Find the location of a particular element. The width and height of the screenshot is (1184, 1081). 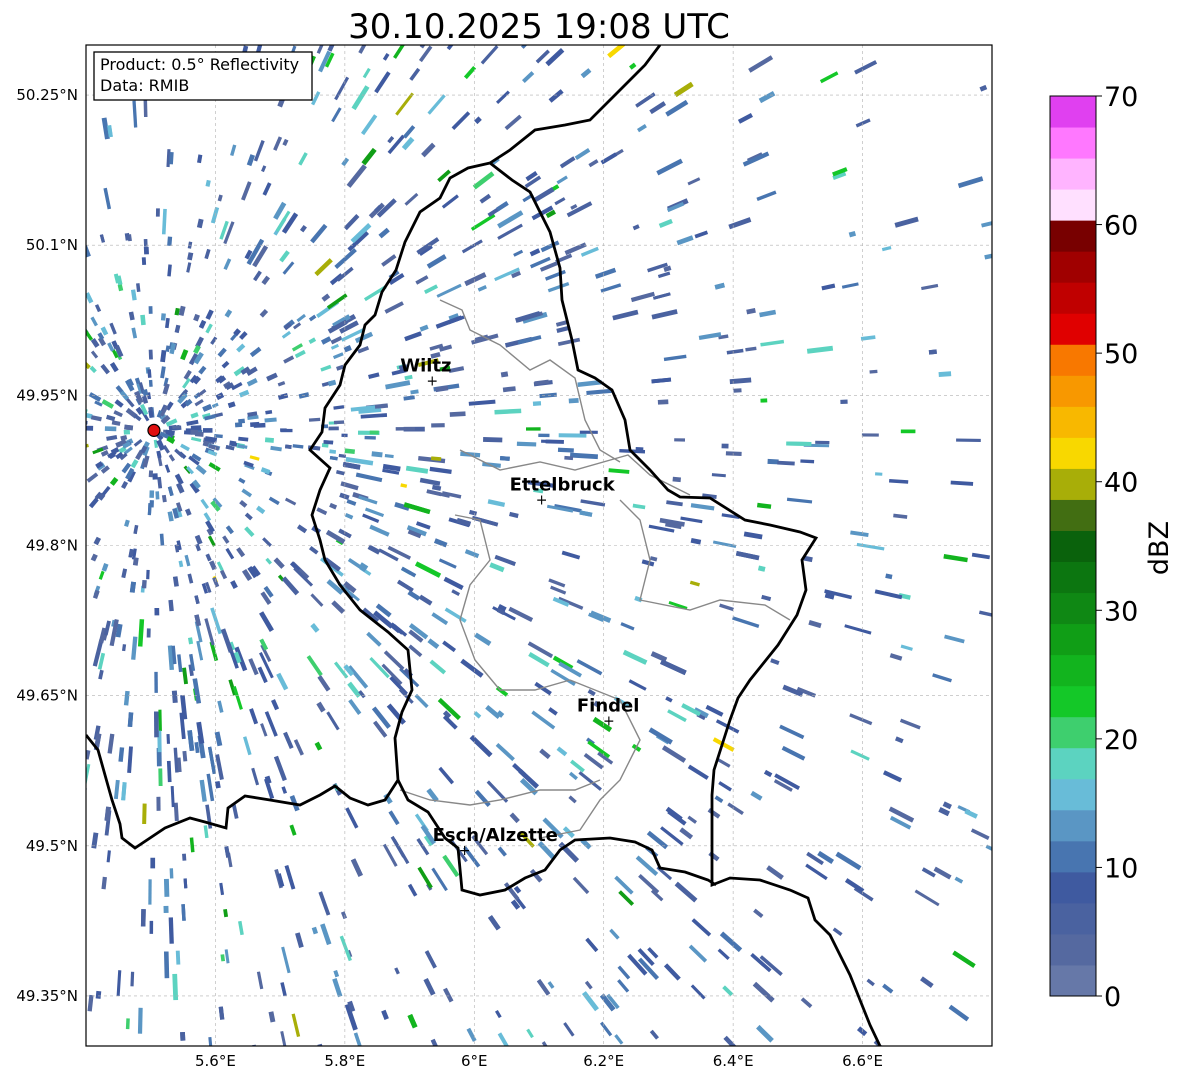

radar-site-marker is located at coordinates (154, 430).